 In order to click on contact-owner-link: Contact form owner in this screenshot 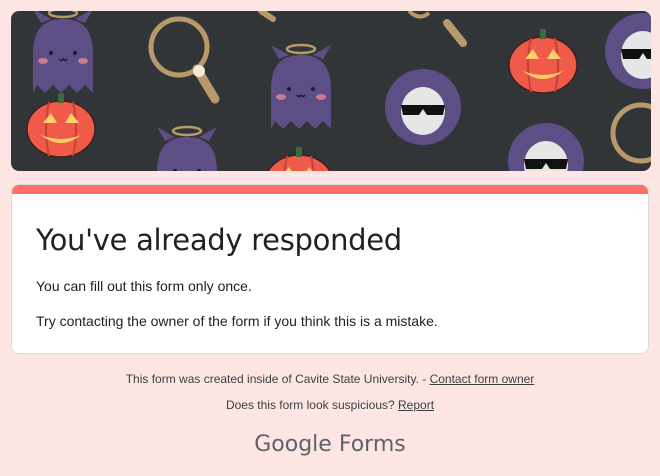, I will do `click(482, 379)`.